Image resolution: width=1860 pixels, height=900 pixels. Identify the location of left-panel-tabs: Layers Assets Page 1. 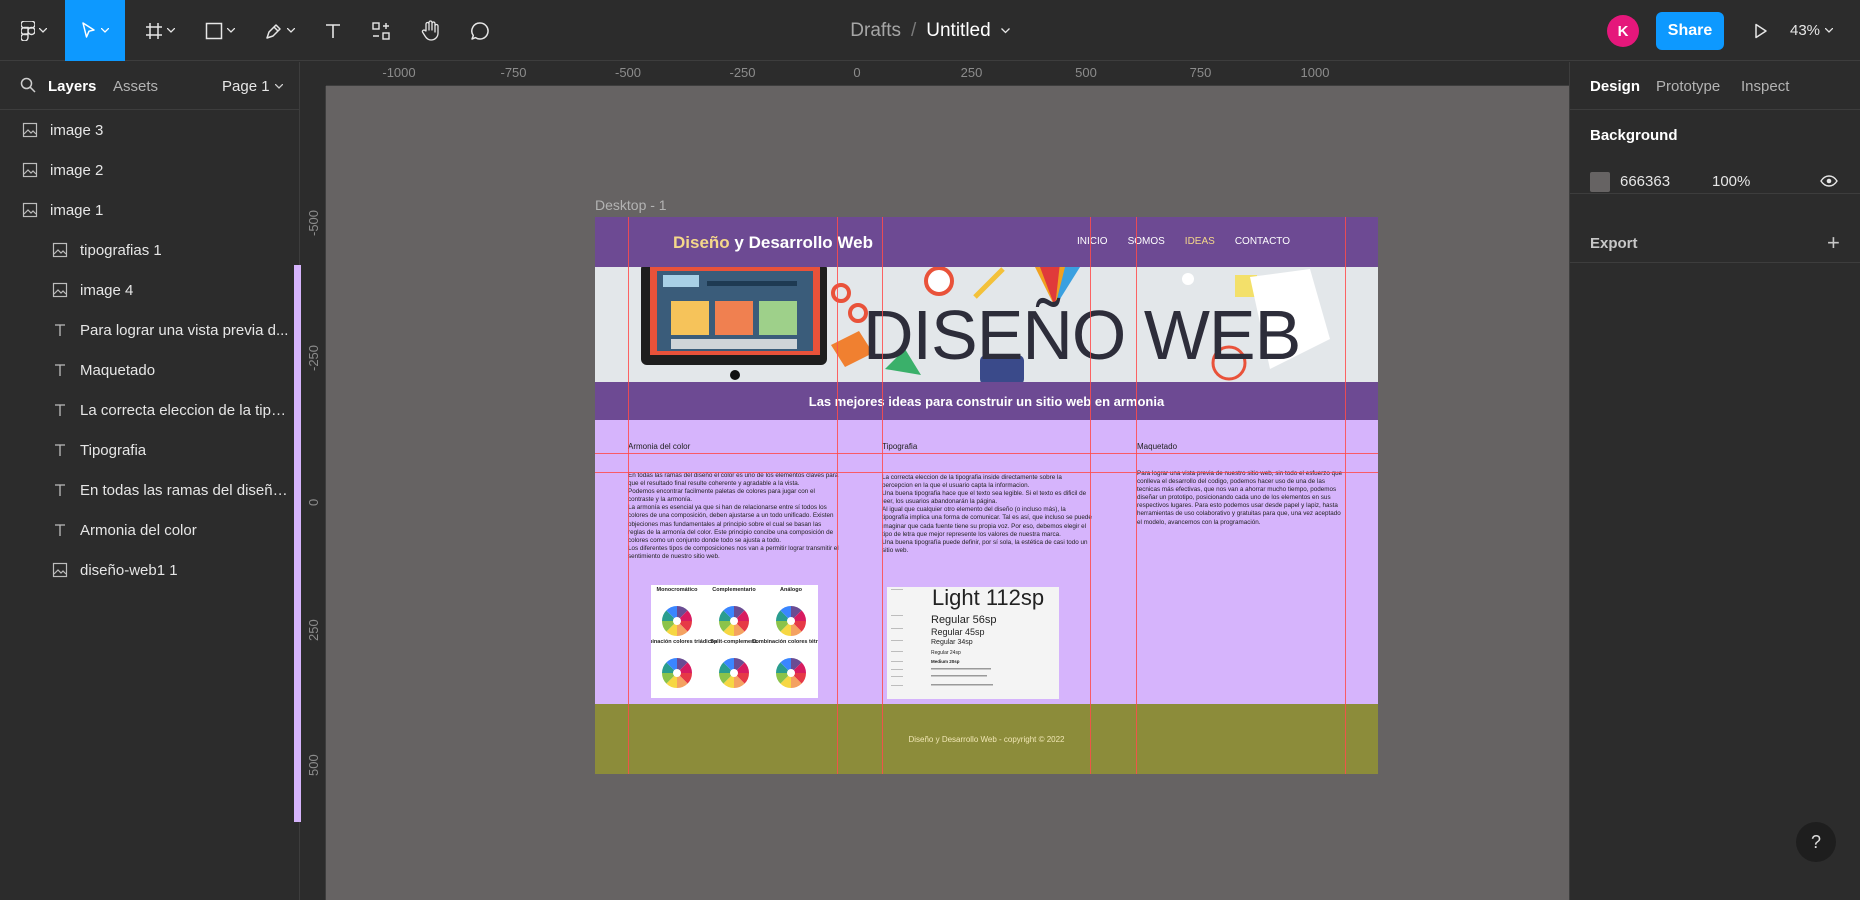
(149, 86).